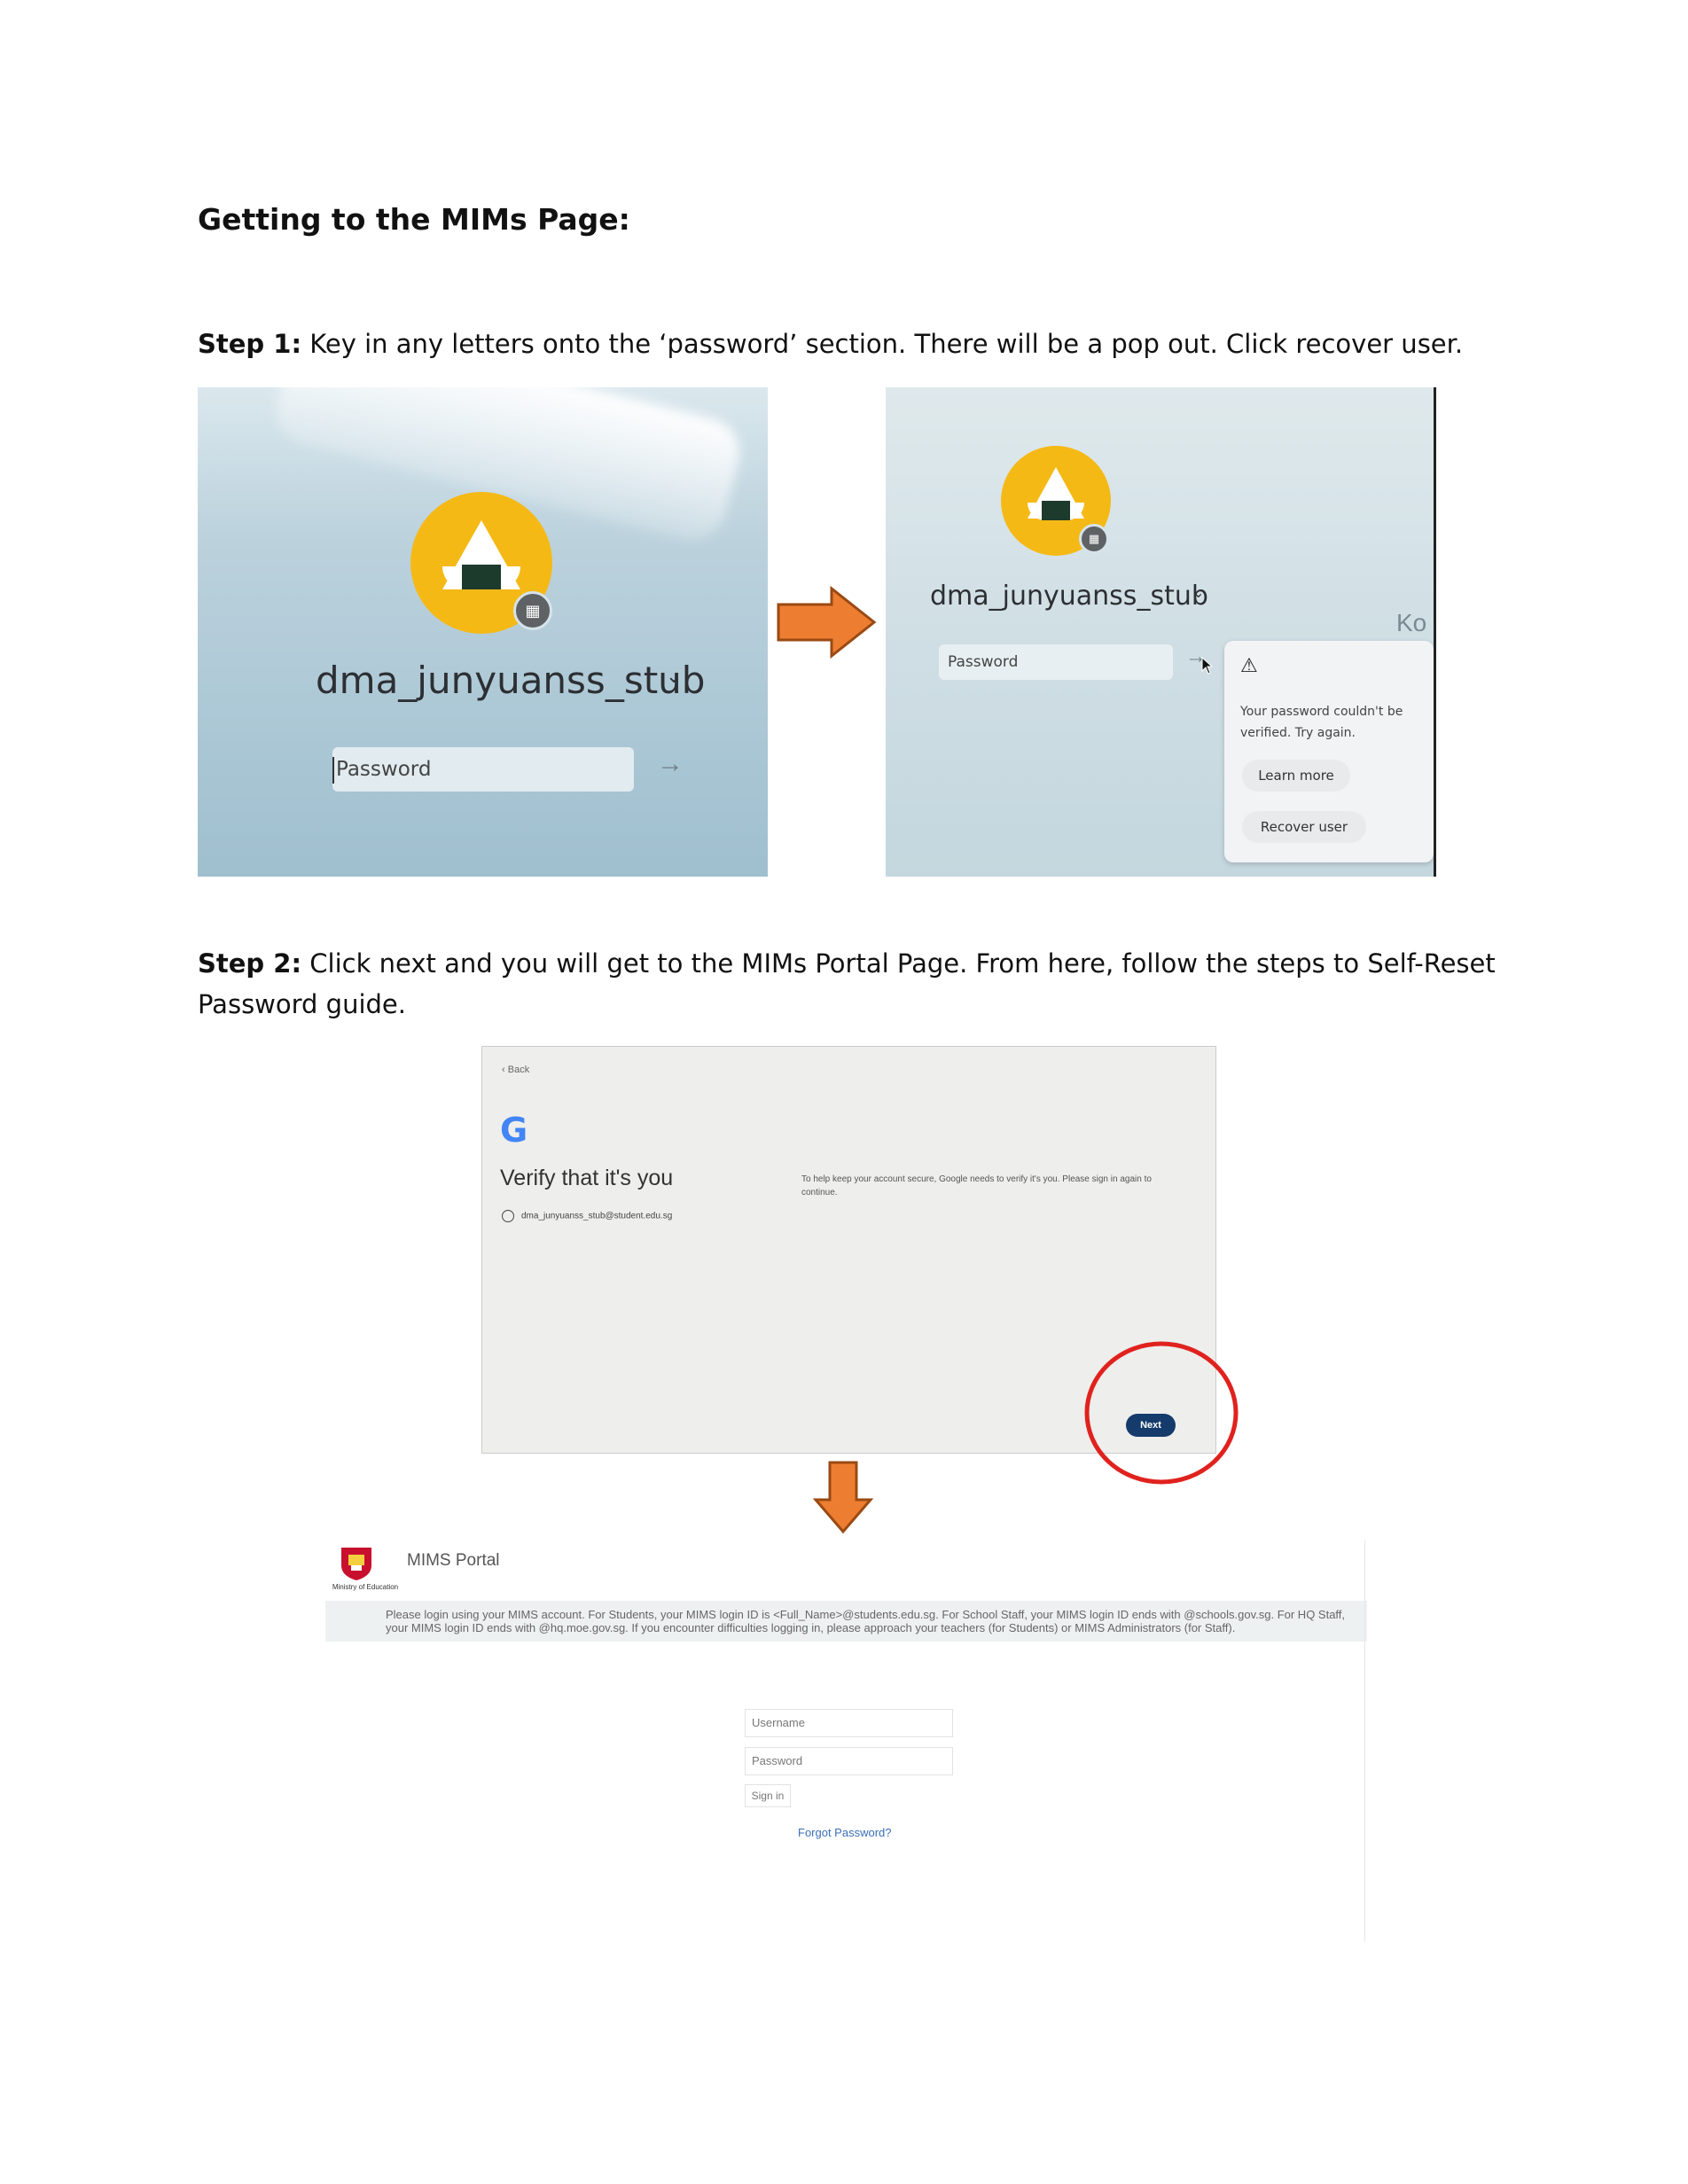  What do you see at coordinates (1249, 666) in the screenshot?
I see `warning-icon: ⚠` at bounding box center [1249, 666].